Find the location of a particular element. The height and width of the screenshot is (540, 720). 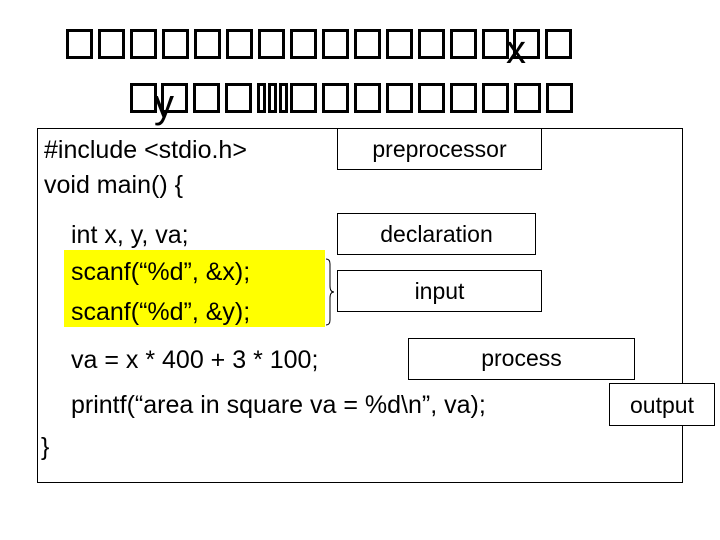

slide-title-line-1: x is located at coordinates (321, 47).